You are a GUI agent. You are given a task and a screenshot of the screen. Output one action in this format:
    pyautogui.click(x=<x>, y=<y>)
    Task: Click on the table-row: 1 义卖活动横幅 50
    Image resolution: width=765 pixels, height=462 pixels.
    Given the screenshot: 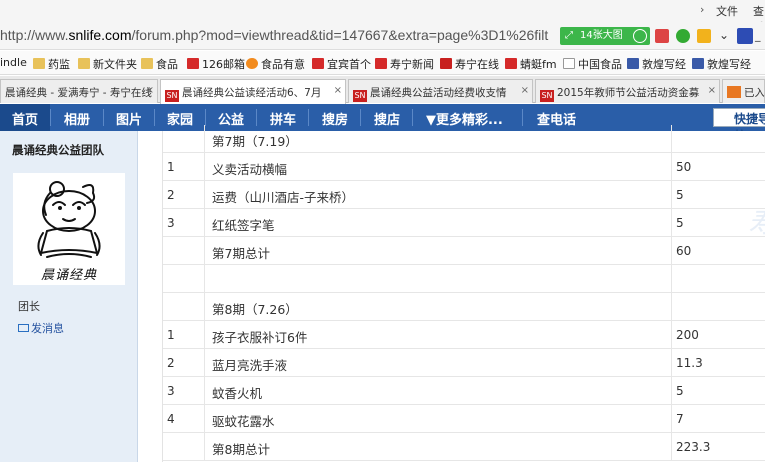 What is the action you would take?
    pyautogui.click(x=464, y=167)
    